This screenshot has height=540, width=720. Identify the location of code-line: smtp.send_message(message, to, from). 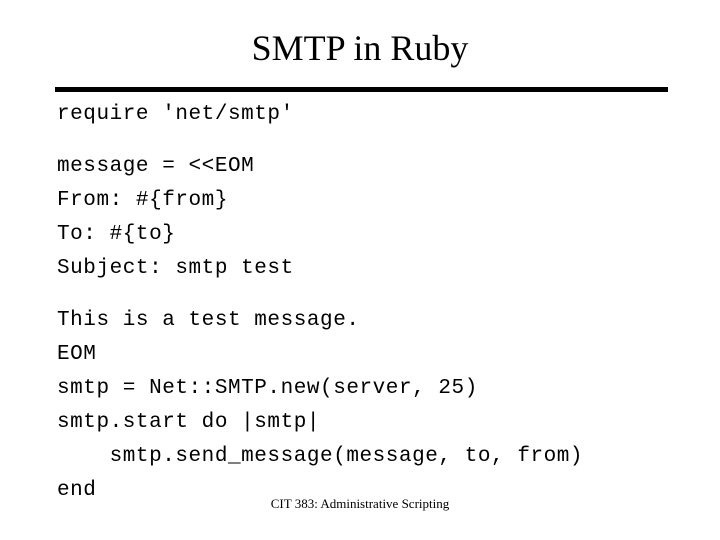
(320, 456).